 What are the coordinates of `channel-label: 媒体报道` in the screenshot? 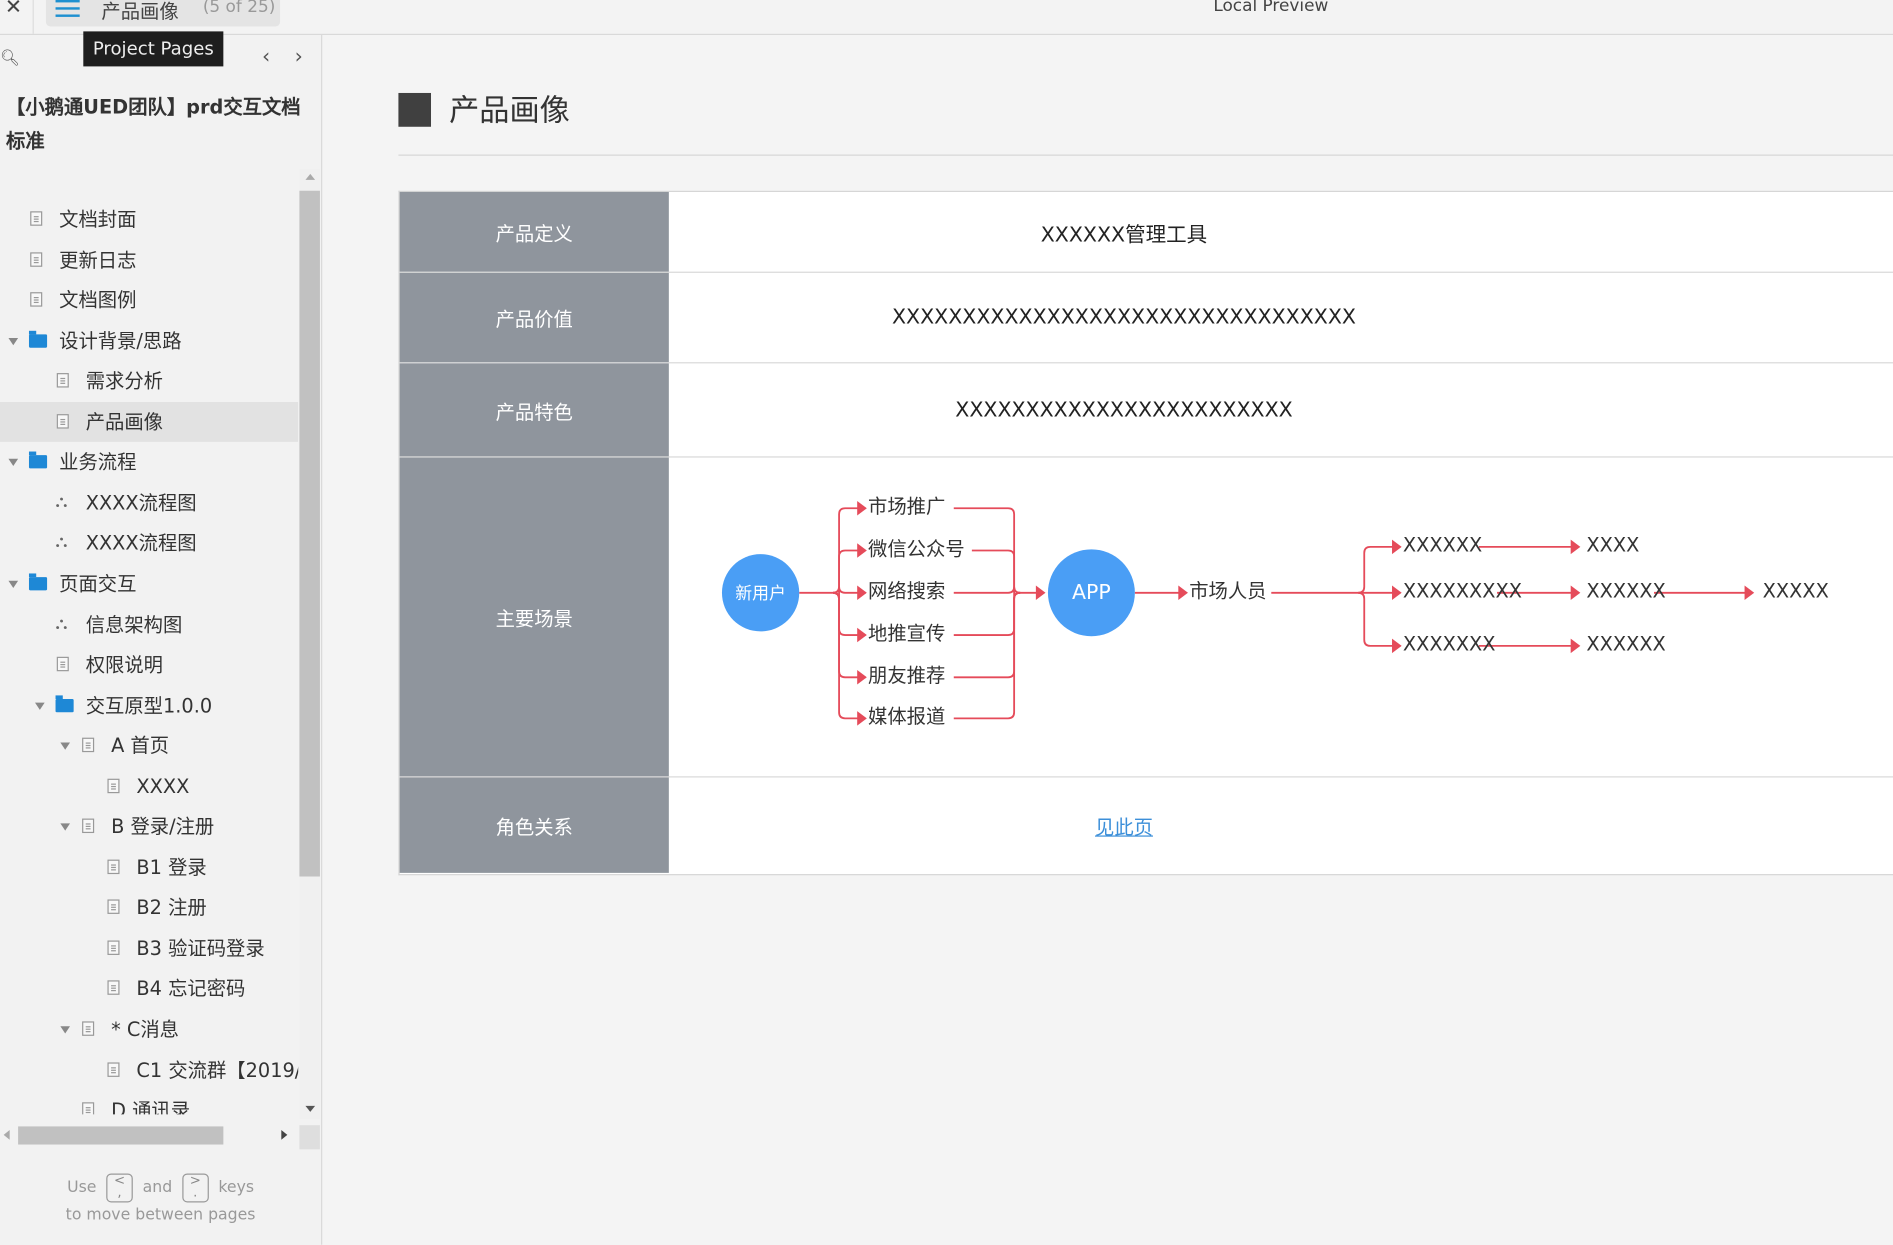 It's located at (907, 717).